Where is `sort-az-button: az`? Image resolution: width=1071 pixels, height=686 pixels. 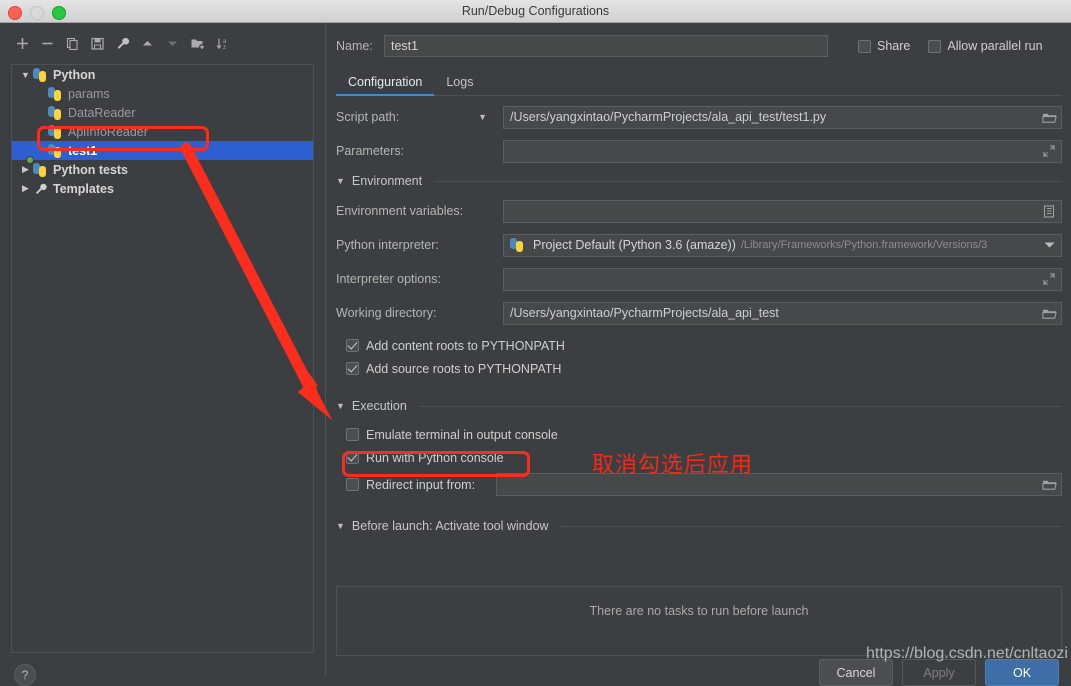
sort-az-button: az is located at coordinates (222, 43).